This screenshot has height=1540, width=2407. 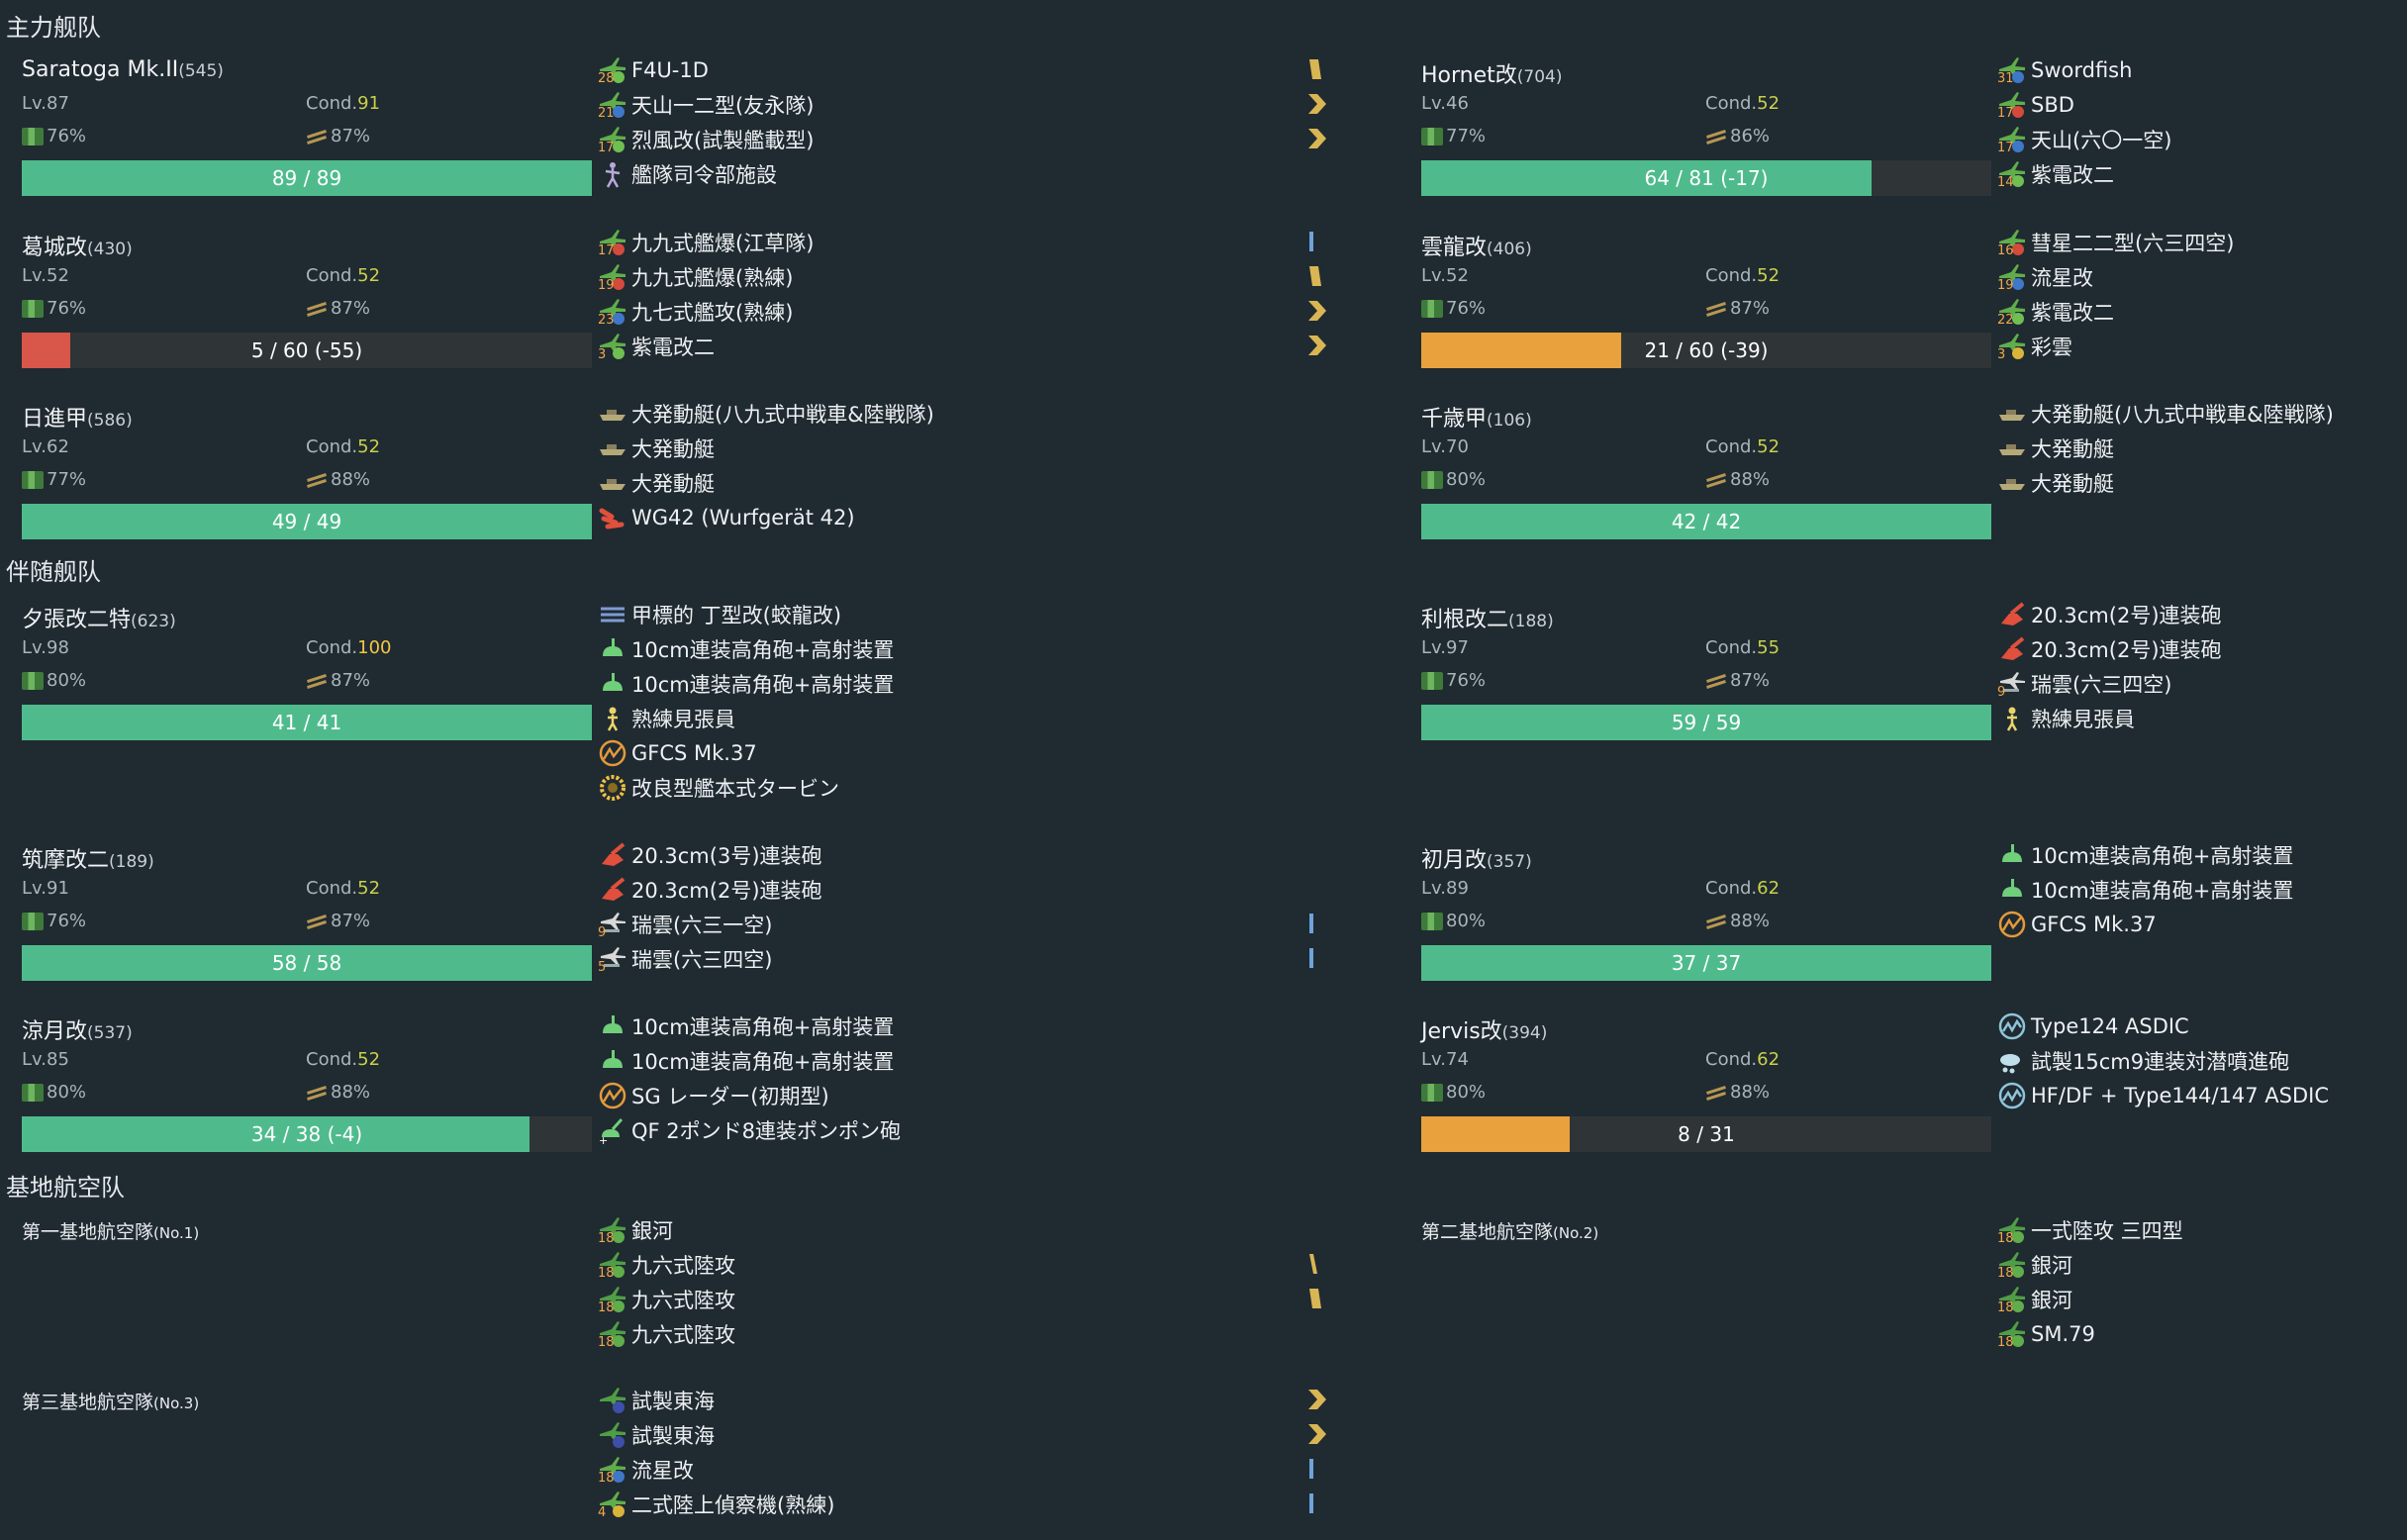 I want to click on equip-name: WG42 (Wurfgerät 42), so click(x=743, y=517).